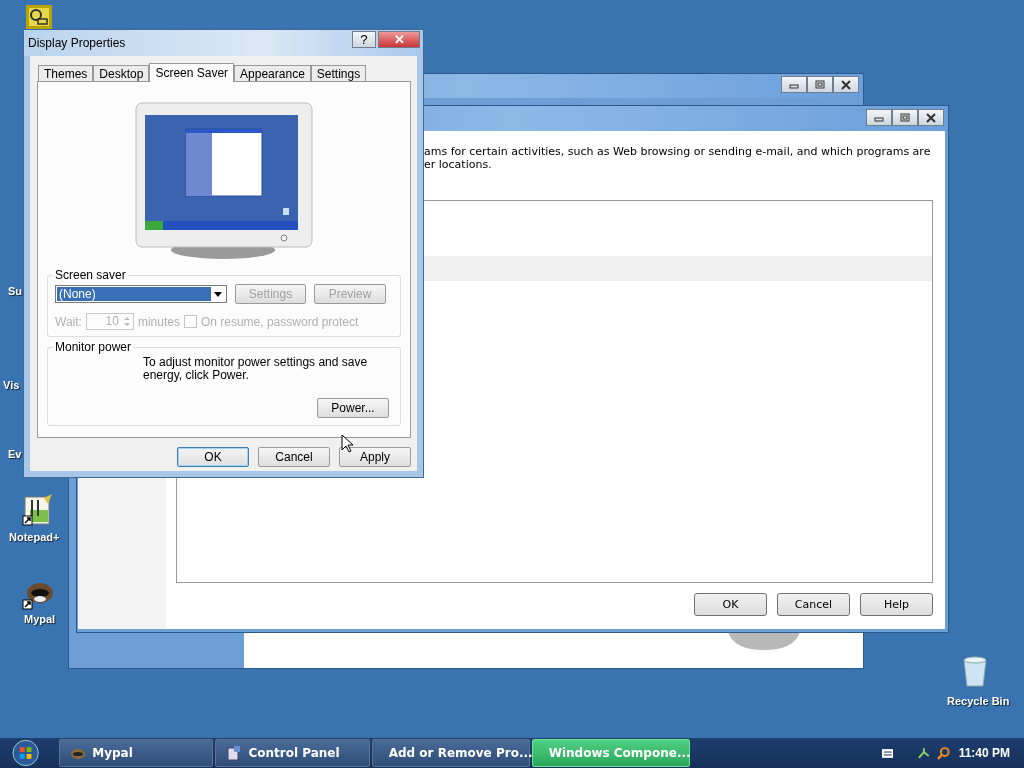 The height and width of the screenshot is (768, 1024). I want to click on desktop-icon-label: Su, so click(15, 291).